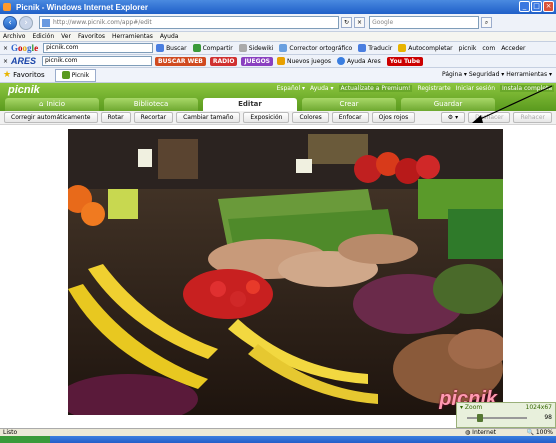  Describe the element at coordinates (362, 48) in the screenshot. I see `translate-icon` at that location.